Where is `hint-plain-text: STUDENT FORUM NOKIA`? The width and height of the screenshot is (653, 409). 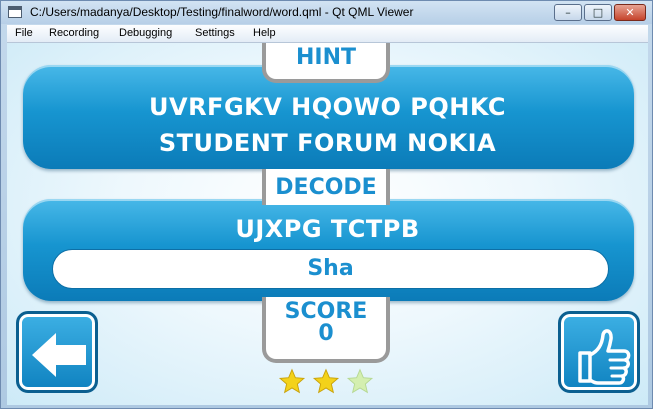
hint-plain-text: STUDENT FORUM NOKIA is located at coordinates (327, 143).